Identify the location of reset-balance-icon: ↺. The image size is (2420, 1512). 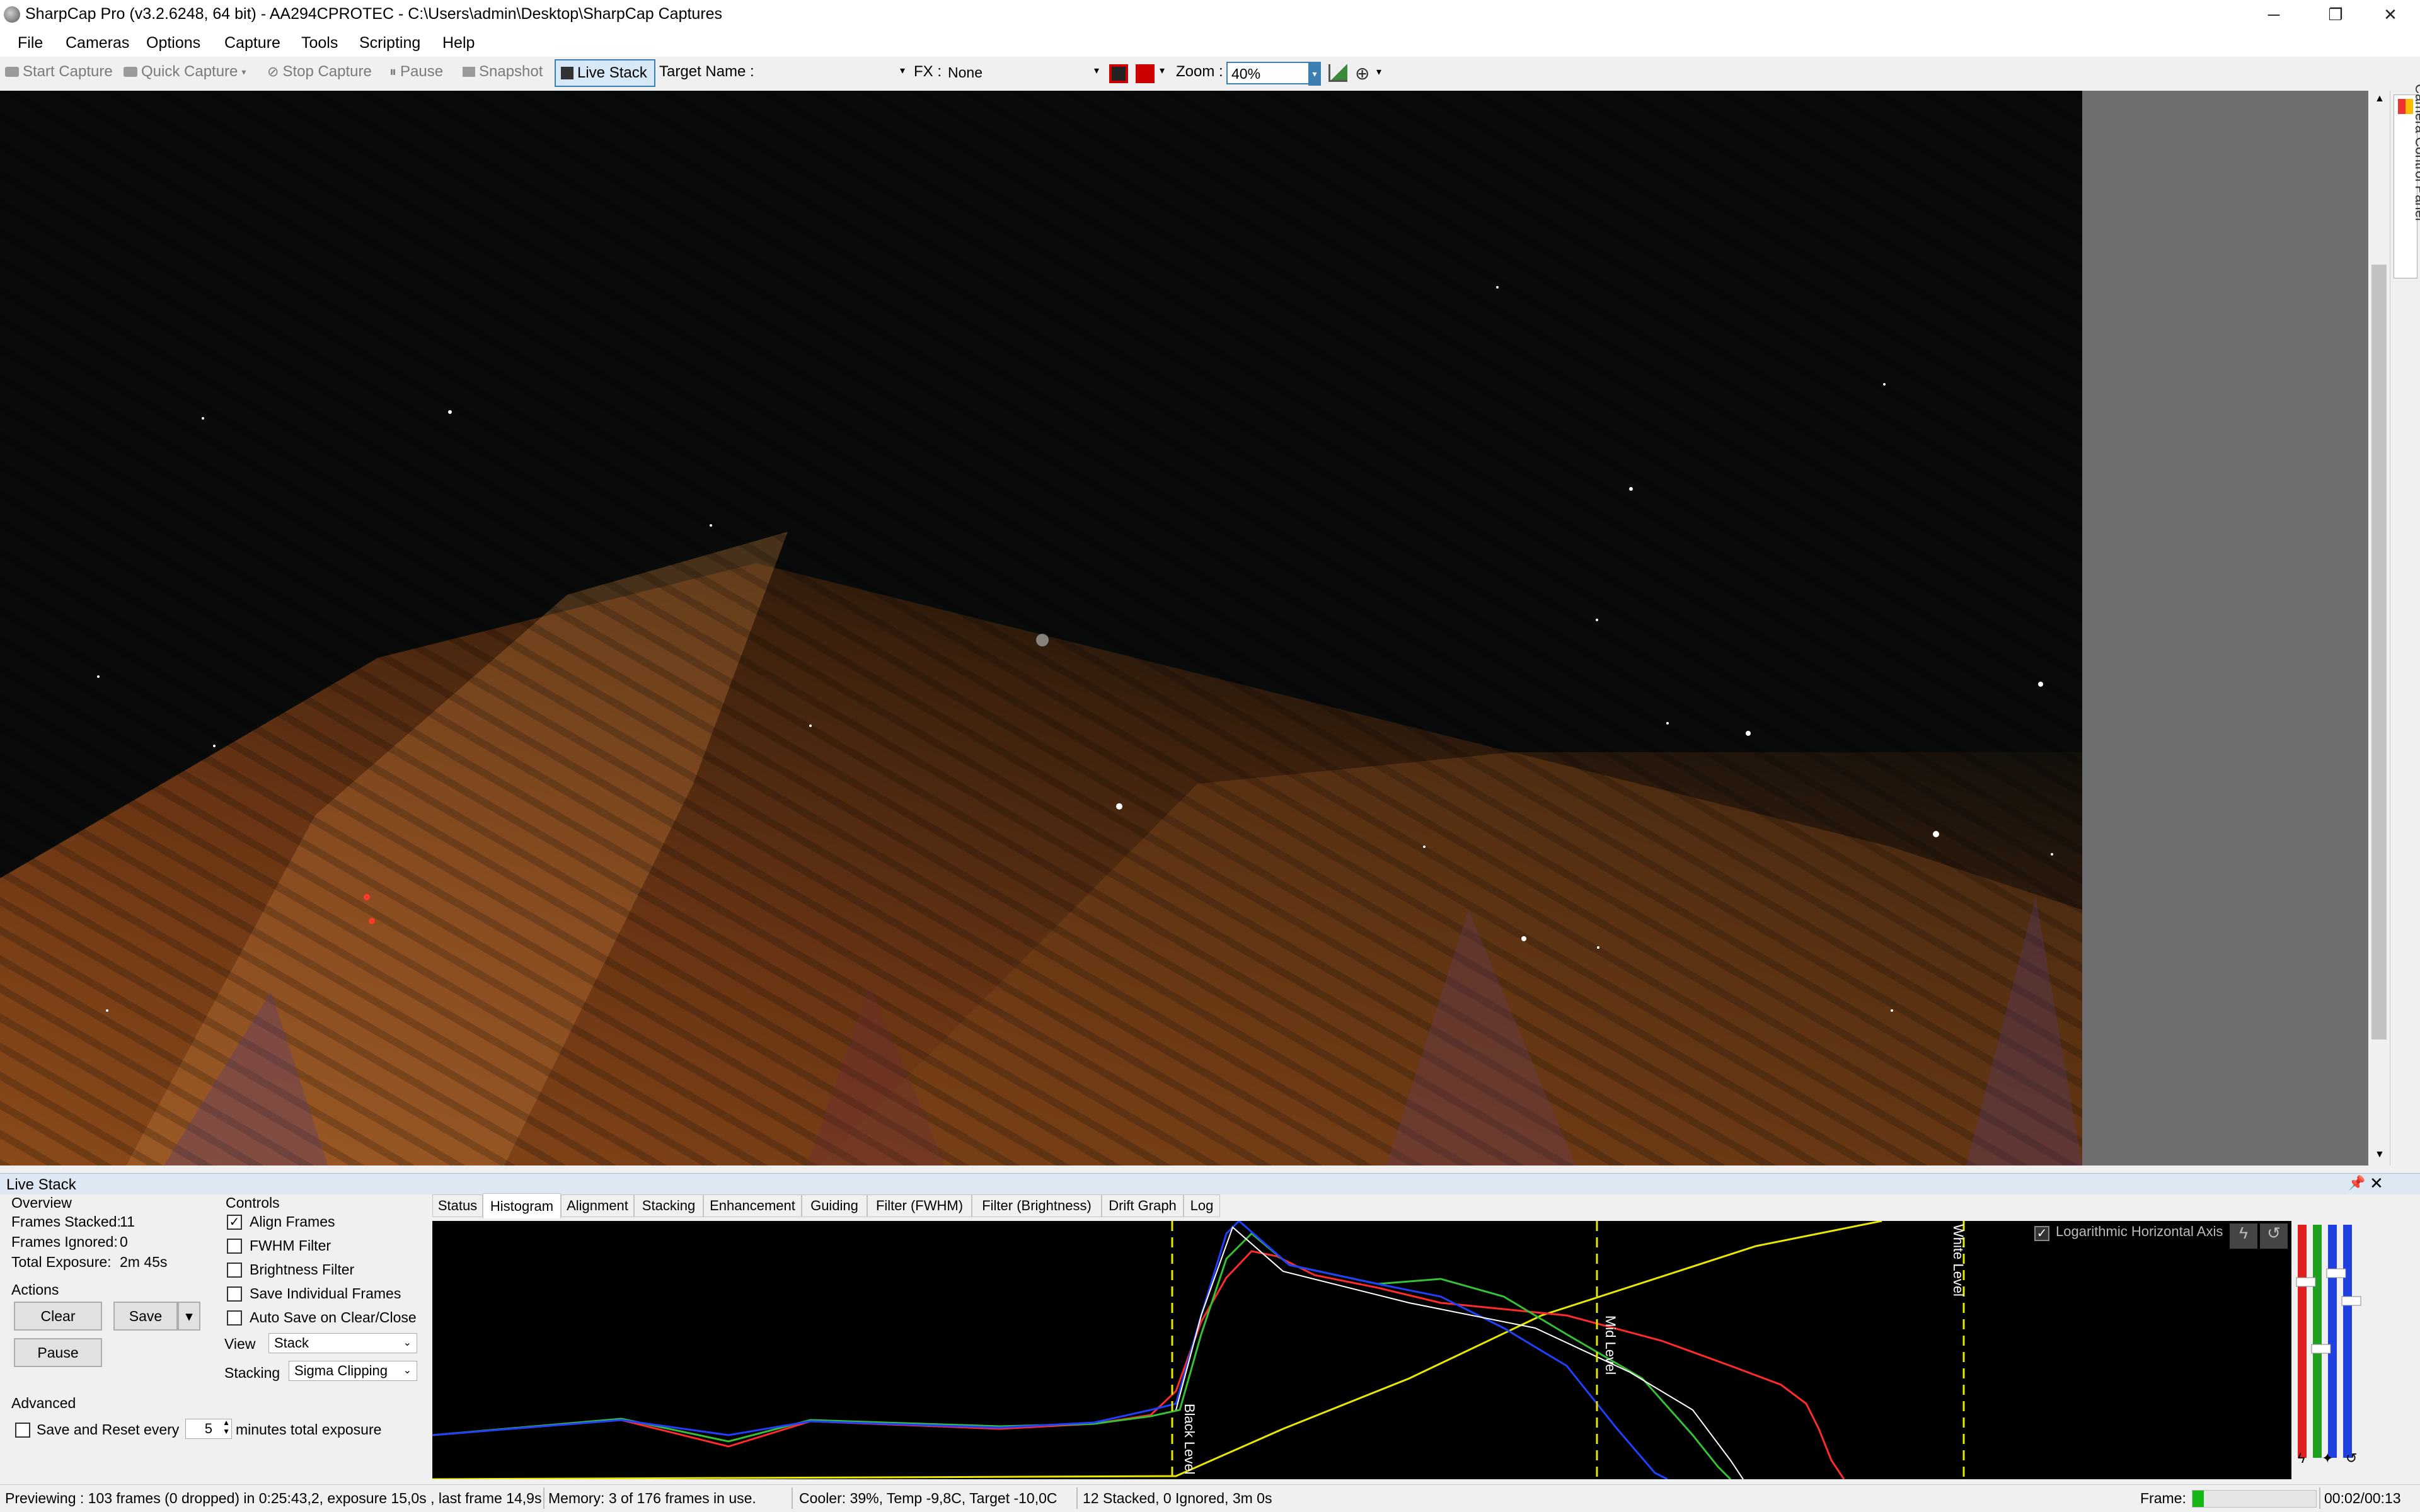
(2351, 1458).